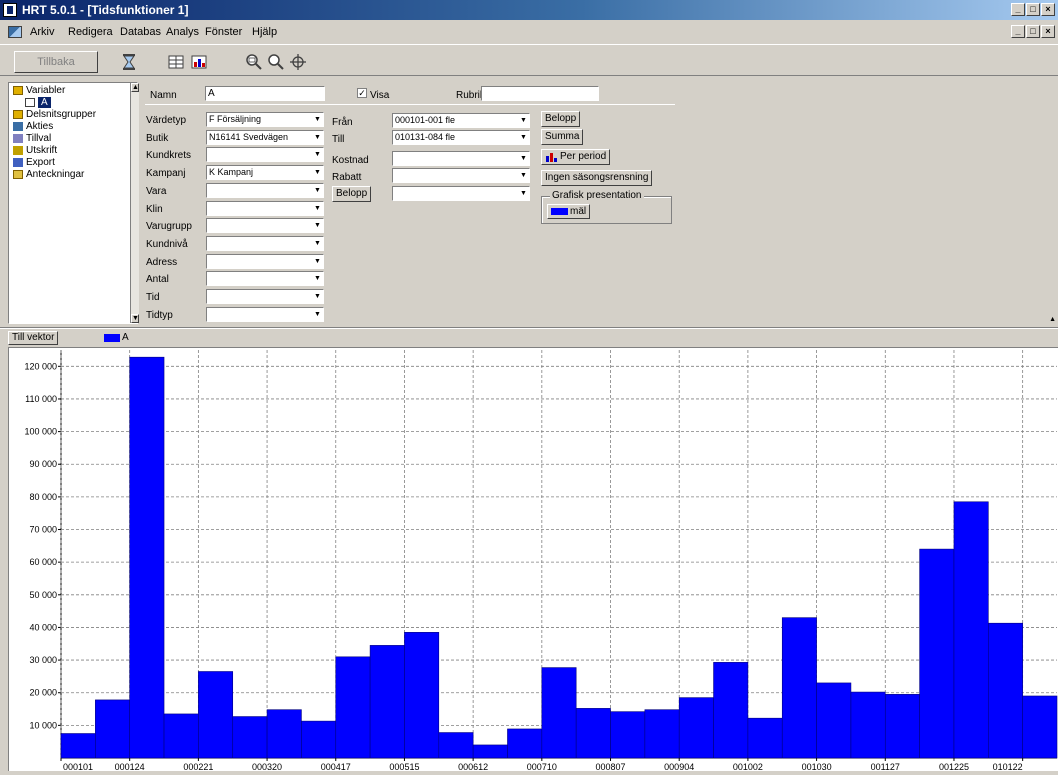  What do you see at coordinates (1052, 319) in the screenshot?
I see `resize-arrow-icon: ▲` at bounding box center [1052, 319].